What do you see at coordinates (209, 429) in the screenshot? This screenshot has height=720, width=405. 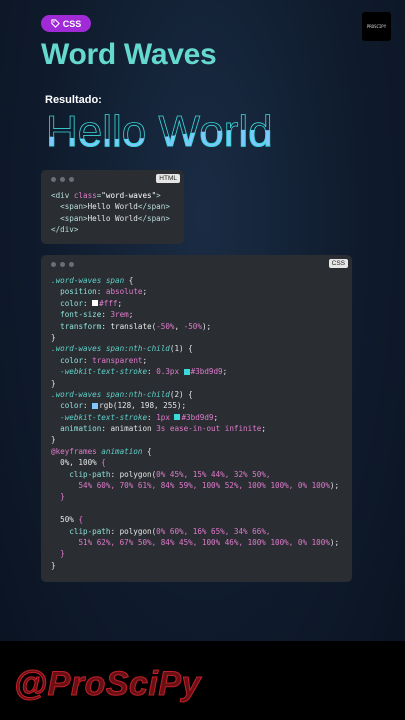 I see `code-token: 3s ease-in-out infinite` at bounding box center [209, 429].